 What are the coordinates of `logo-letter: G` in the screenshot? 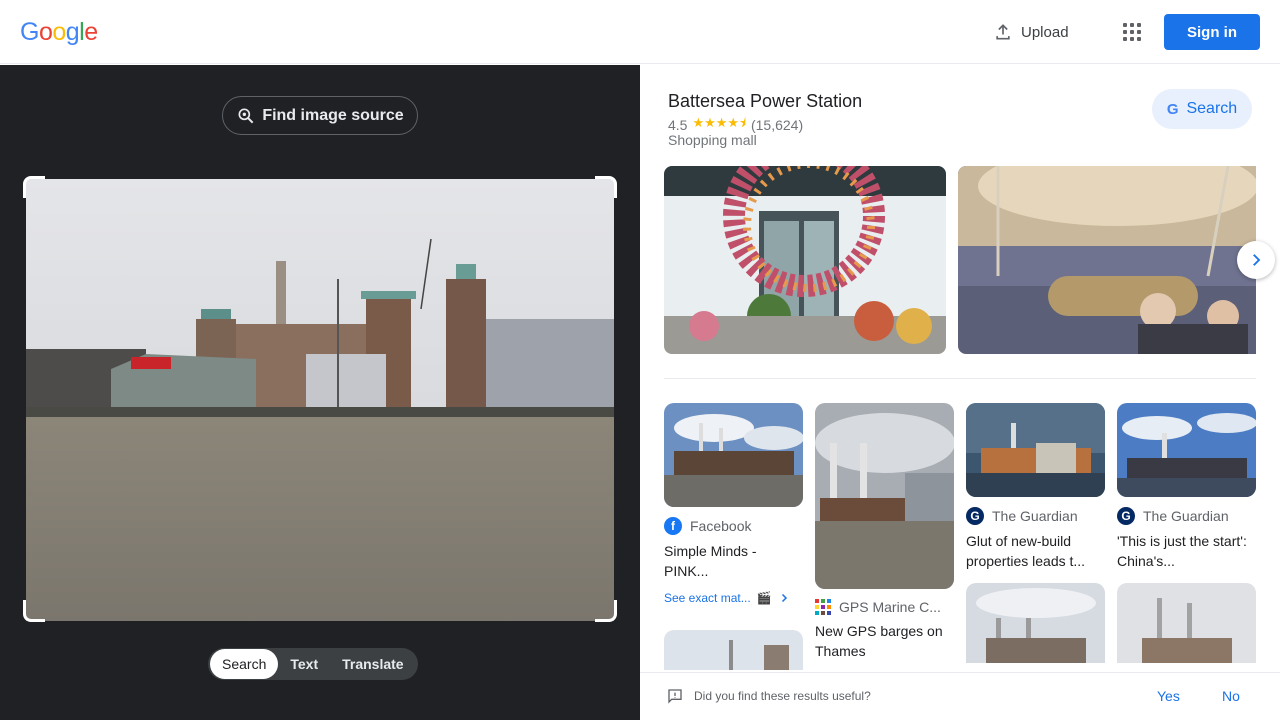 It's located at (29, 32).